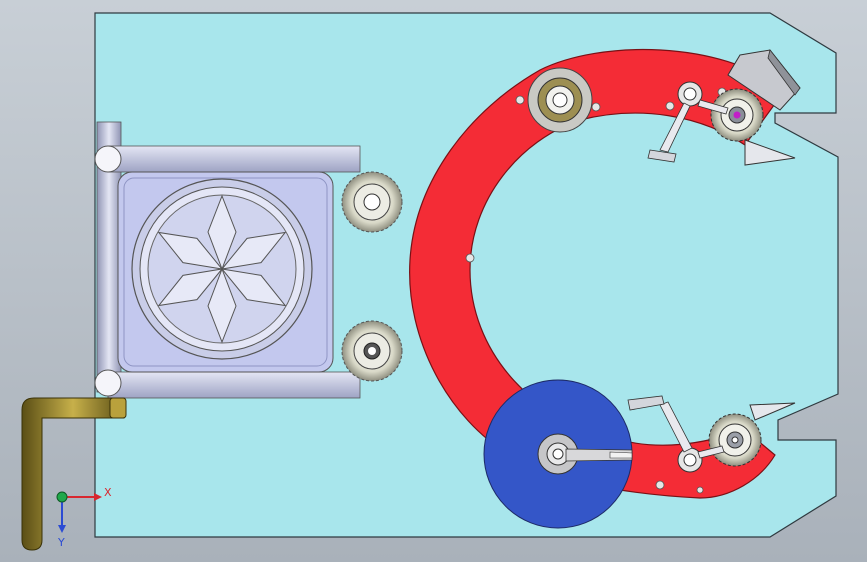 The width and height of the screenshot is (867, 562). Describe the element at coordinates (62, 497) in the screenshot. I see `origin-marker` at that location.